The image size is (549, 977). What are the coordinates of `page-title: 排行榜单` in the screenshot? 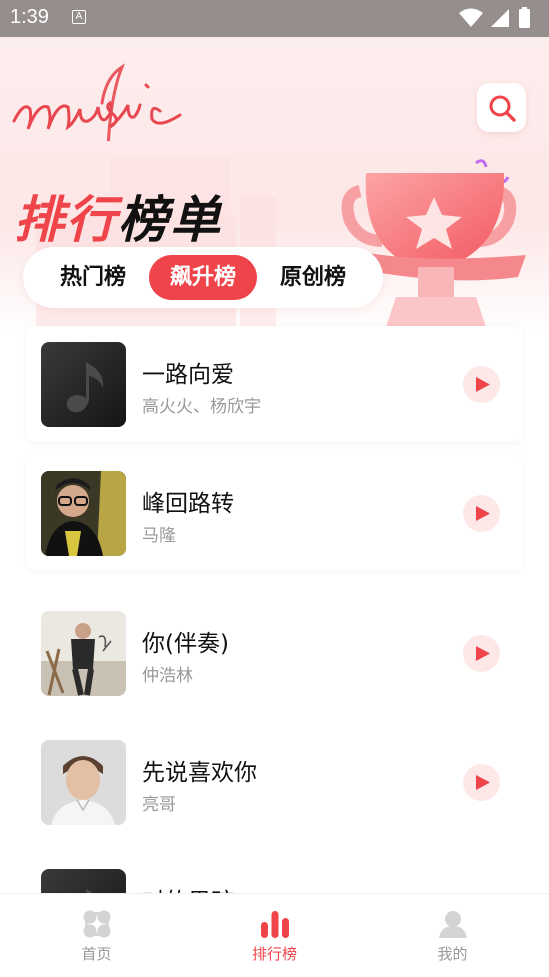 It's located at (118, 220).